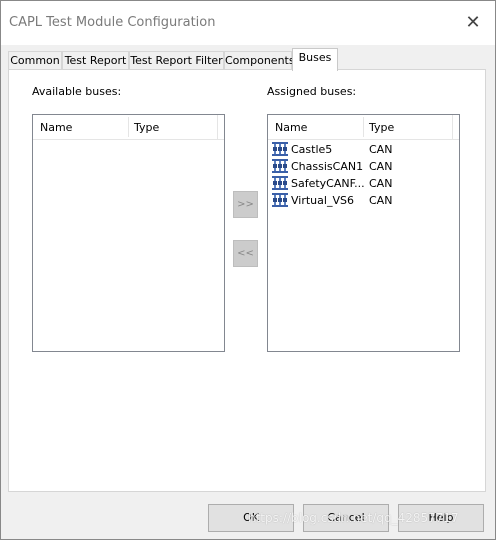  I want to click on available-list-header: Name Type, so click(128, 127).